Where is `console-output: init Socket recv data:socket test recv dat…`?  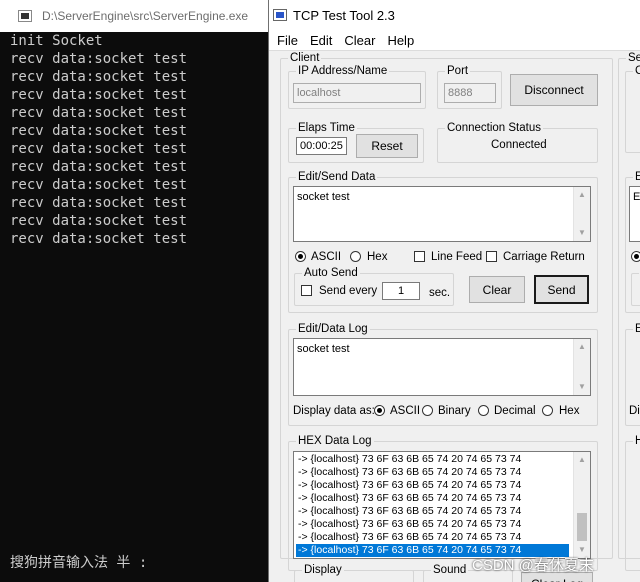
console-output: init Socket recv data:socket test recv dat… is located at coordinates (98, 140).